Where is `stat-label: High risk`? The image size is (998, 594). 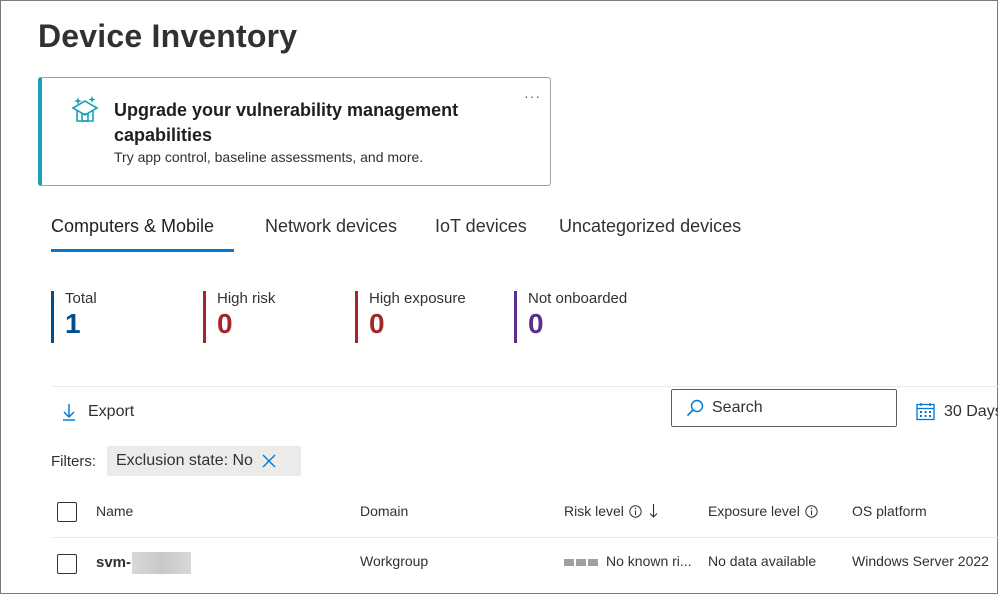
stat-label: High risk is located at coordinates (246, 298).